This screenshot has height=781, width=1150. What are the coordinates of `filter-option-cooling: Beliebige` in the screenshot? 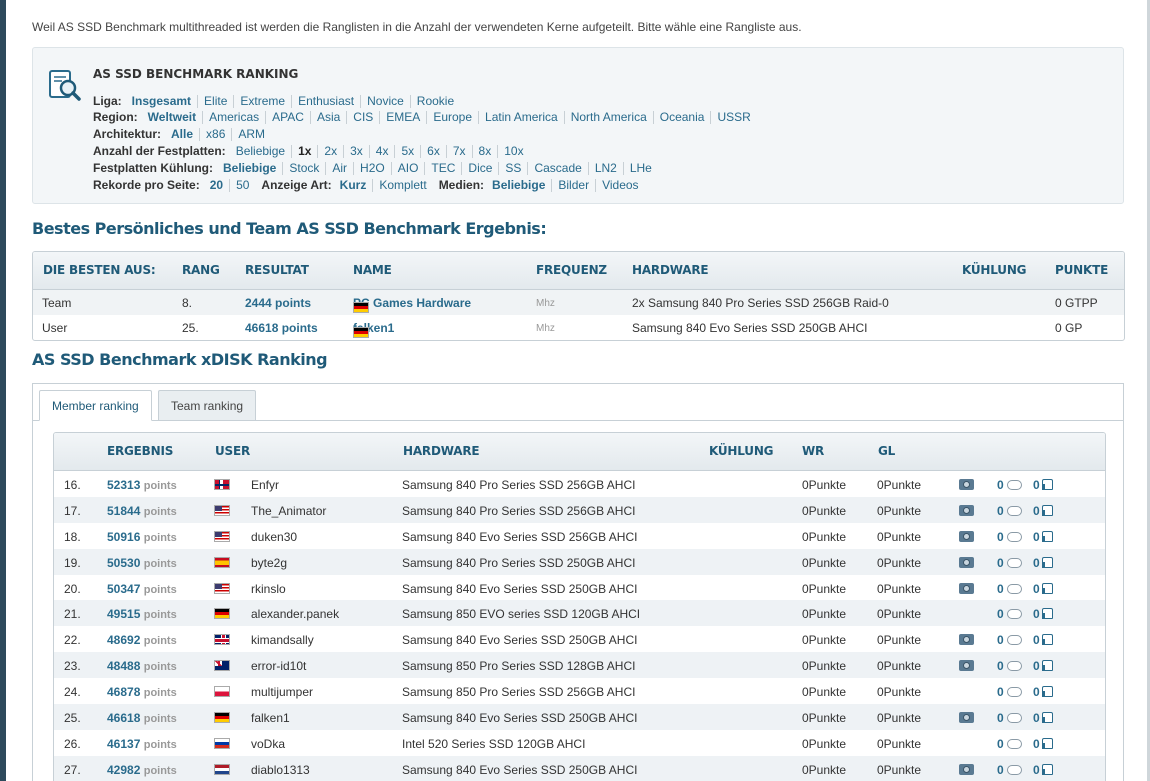 It's located at (250, 168).